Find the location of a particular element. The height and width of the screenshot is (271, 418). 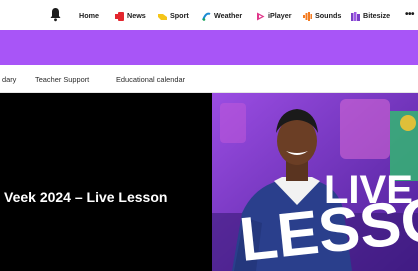

nav-weather-link: Weather is located at coordinates (222, 16).